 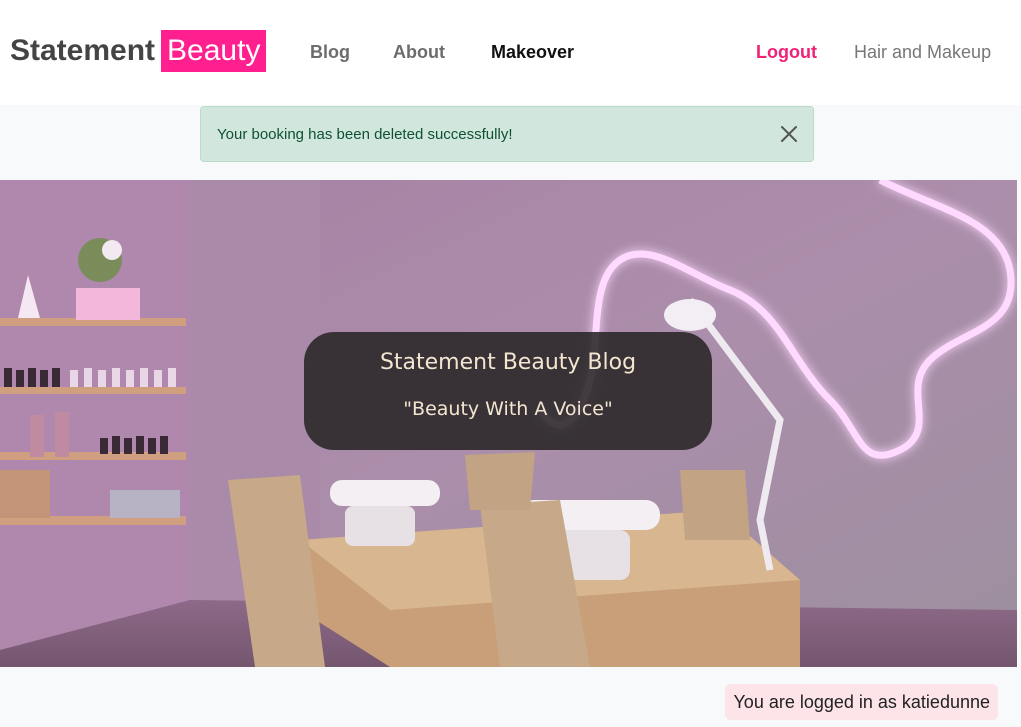 I want to click on login-status-badge: You are logged in as katiedunne, so click(x=861, y=702).